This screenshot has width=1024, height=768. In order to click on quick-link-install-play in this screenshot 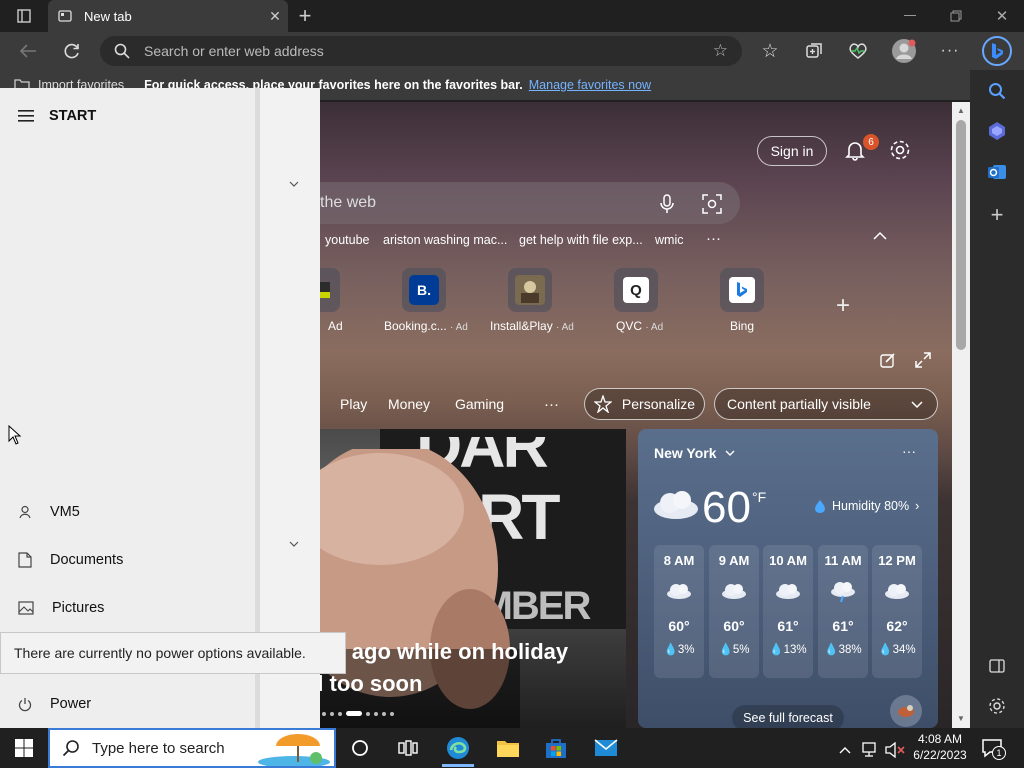, I will do `click(530, 290)`.